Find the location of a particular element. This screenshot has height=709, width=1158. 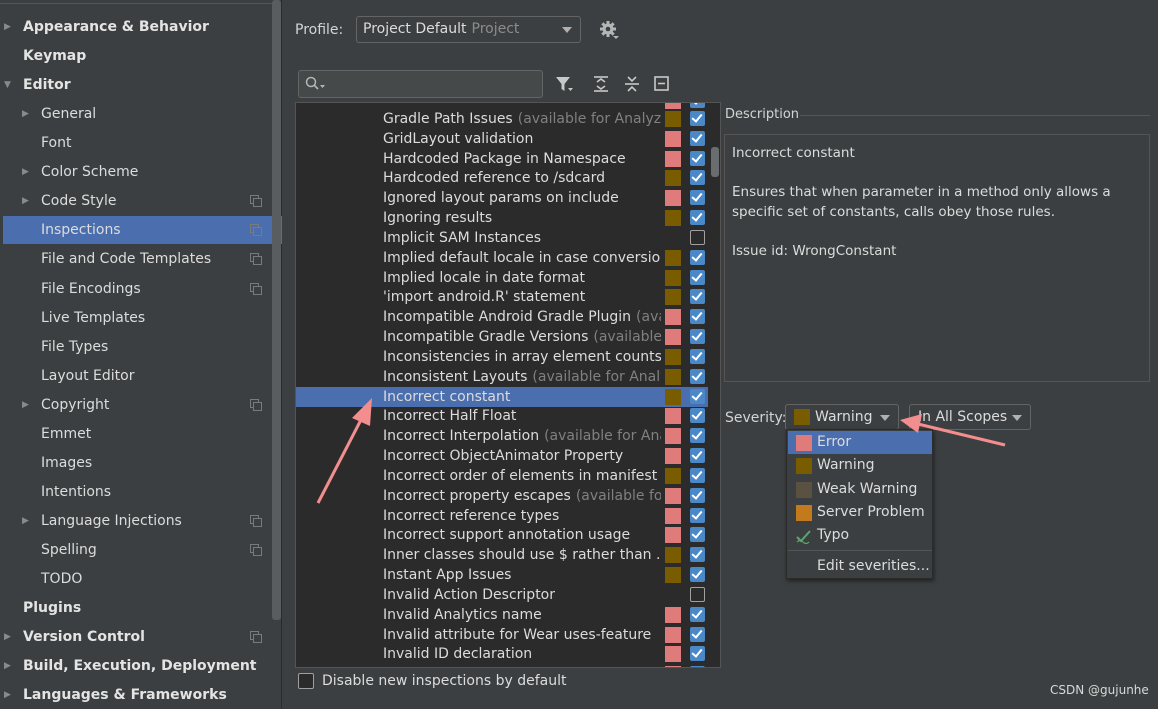

sidebar-item-inspections: Inspections is located at coordinates (142, 230).